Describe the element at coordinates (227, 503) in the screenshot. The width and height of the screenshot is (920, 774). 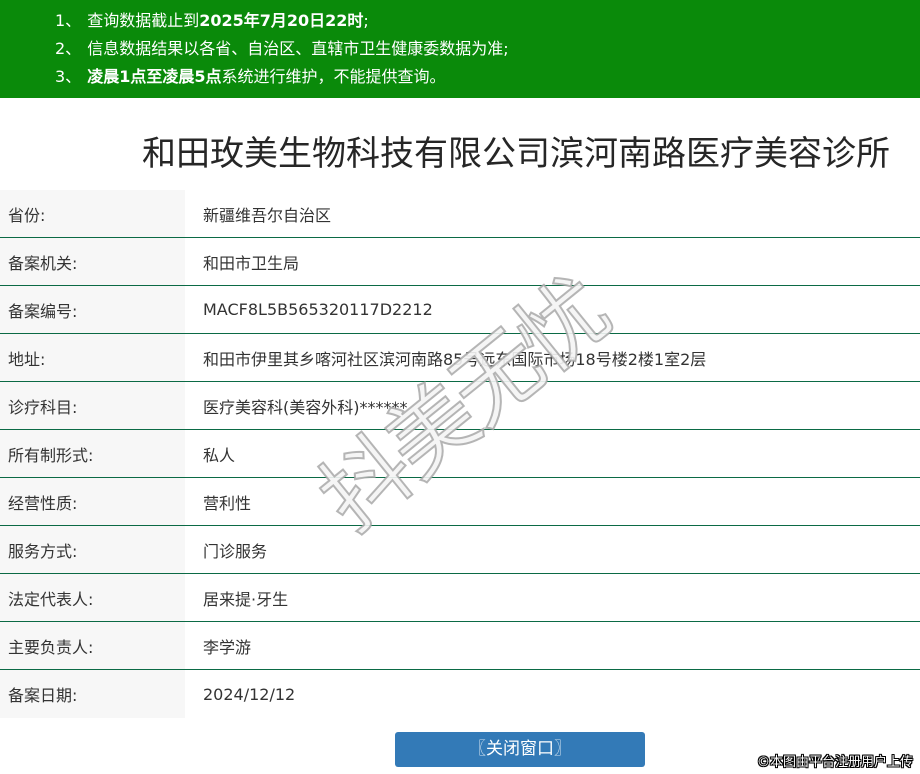
I see `row-value: 营利性` at that location.